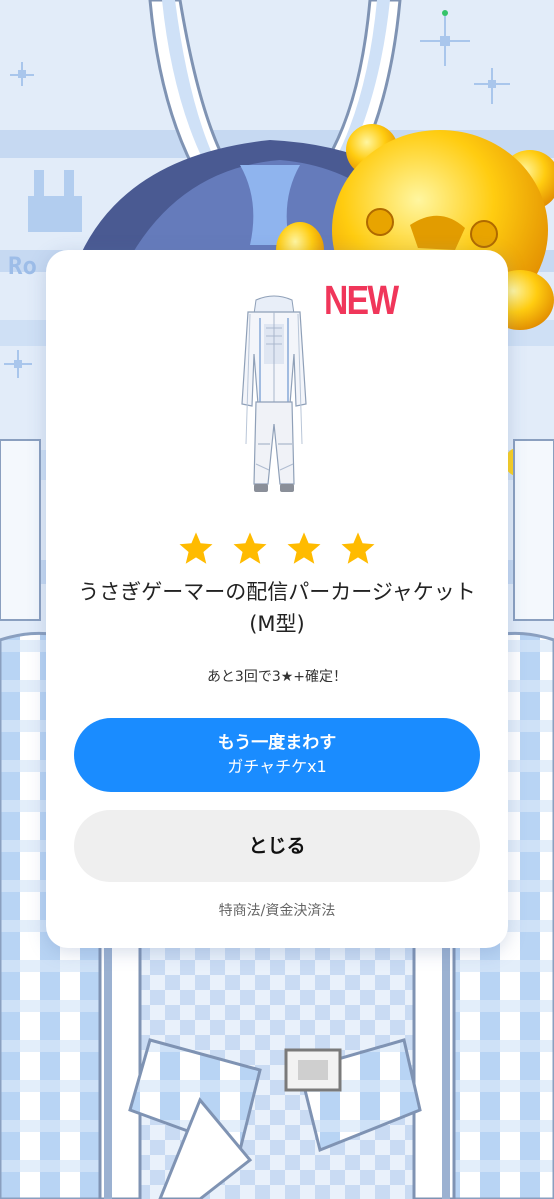  Describe the element at coordinates (277, 755) in the screenshot. I see `spin-again-button: もう一度まわす ガチャチケx1` at that location.